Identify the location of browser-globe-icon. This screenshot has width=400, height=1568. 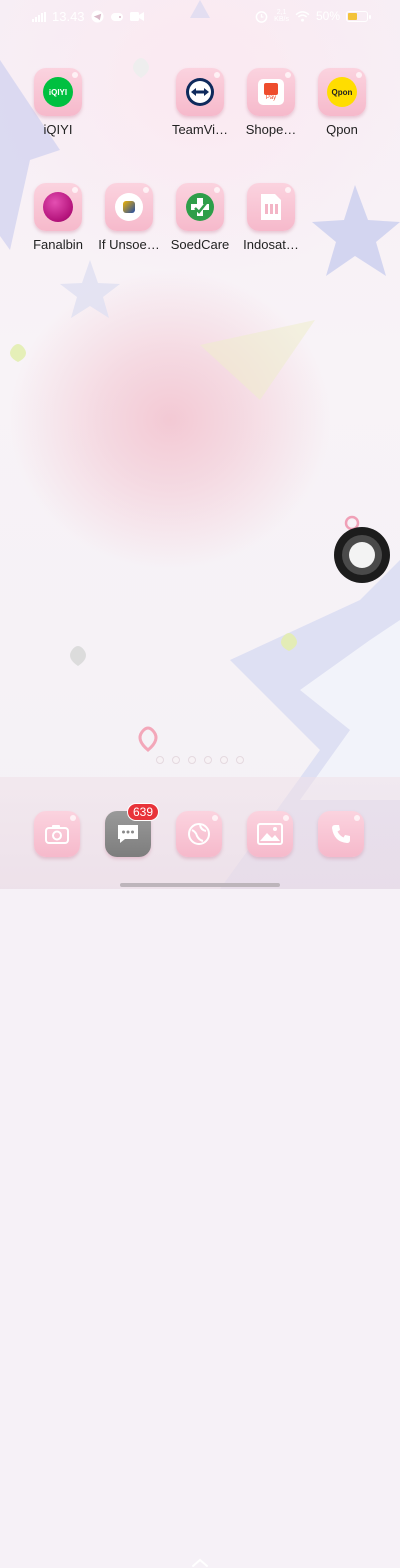
(199, 834).